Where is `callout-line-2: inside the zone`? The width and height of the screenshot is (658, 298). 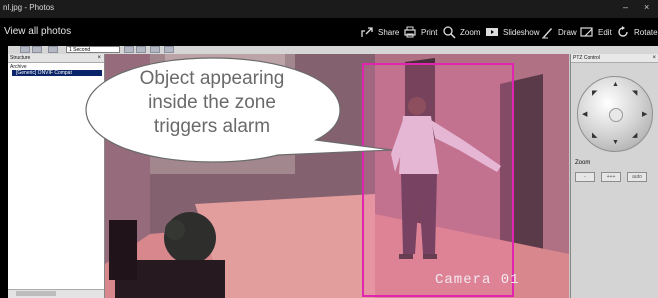 callout-line-2: inside the zone is located at coordinates (212, 102).